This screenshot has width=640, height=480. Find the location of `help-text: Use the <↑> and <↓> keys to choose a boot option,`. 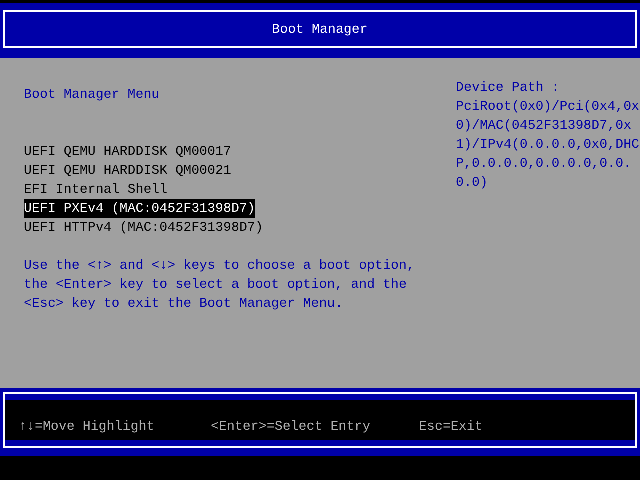

help-text: Use the <↑> and <↓> keys to choose a boot option, is located at coordinates (220, 266).